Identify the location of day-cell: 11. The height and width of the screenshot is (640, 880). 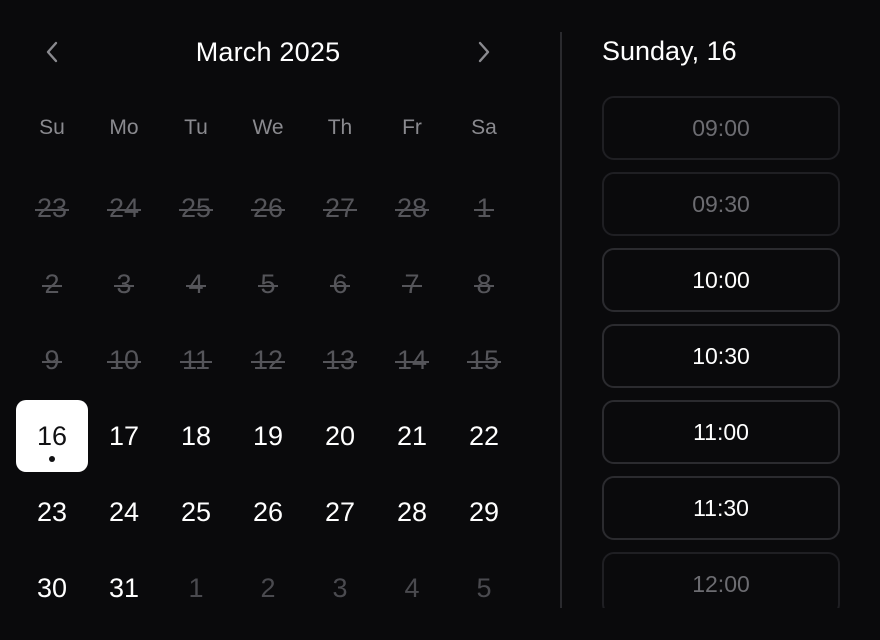
(196, 360).